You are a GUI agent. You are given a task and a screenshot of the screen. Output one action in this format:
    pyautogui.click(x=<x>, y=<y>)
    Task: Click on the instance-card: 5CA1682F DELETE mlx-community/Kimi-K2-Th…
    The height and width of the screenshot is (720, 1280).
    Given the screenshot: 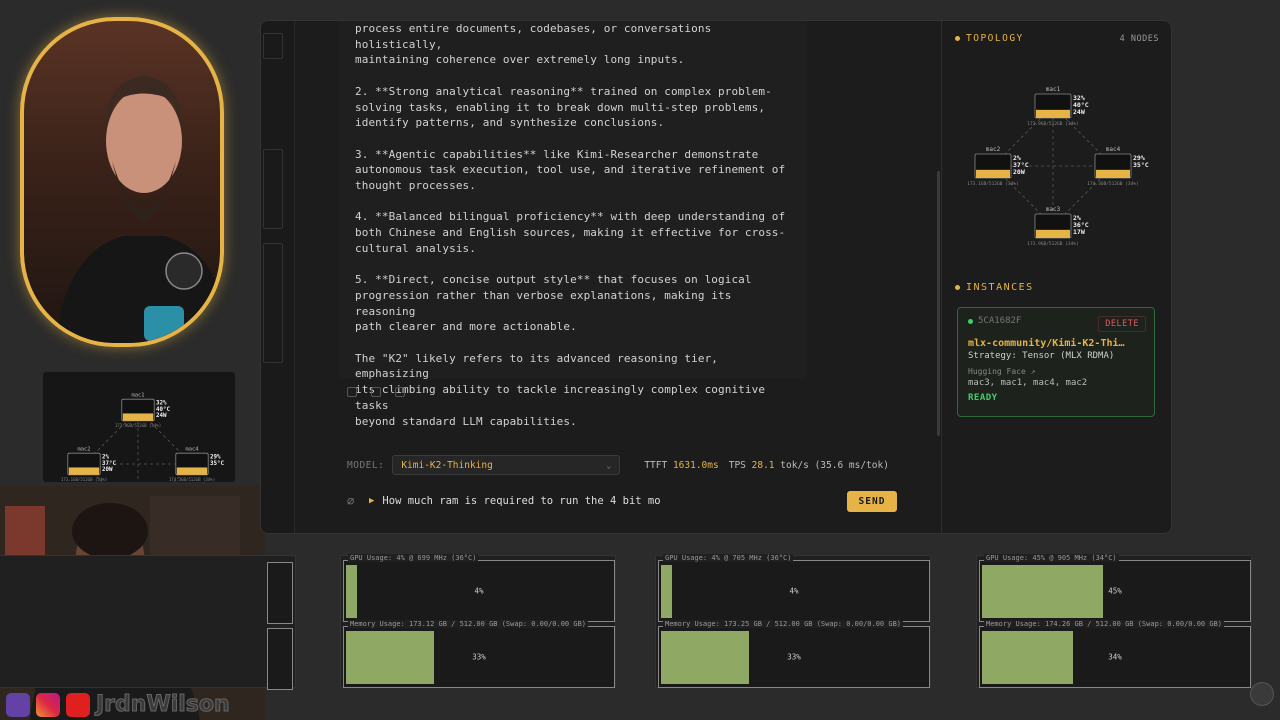 What is the action you would take?
    pyautogui.click(x=1056, y=362)
    